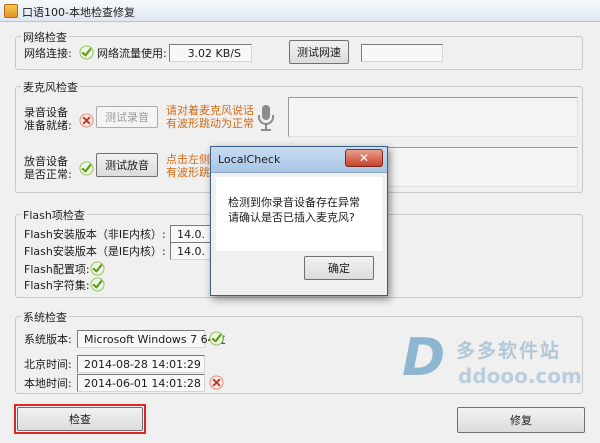  Describe the element at coordinates (50, 87) in the screenshot. I see `mic-group-label: 麦克风检查` at that location.